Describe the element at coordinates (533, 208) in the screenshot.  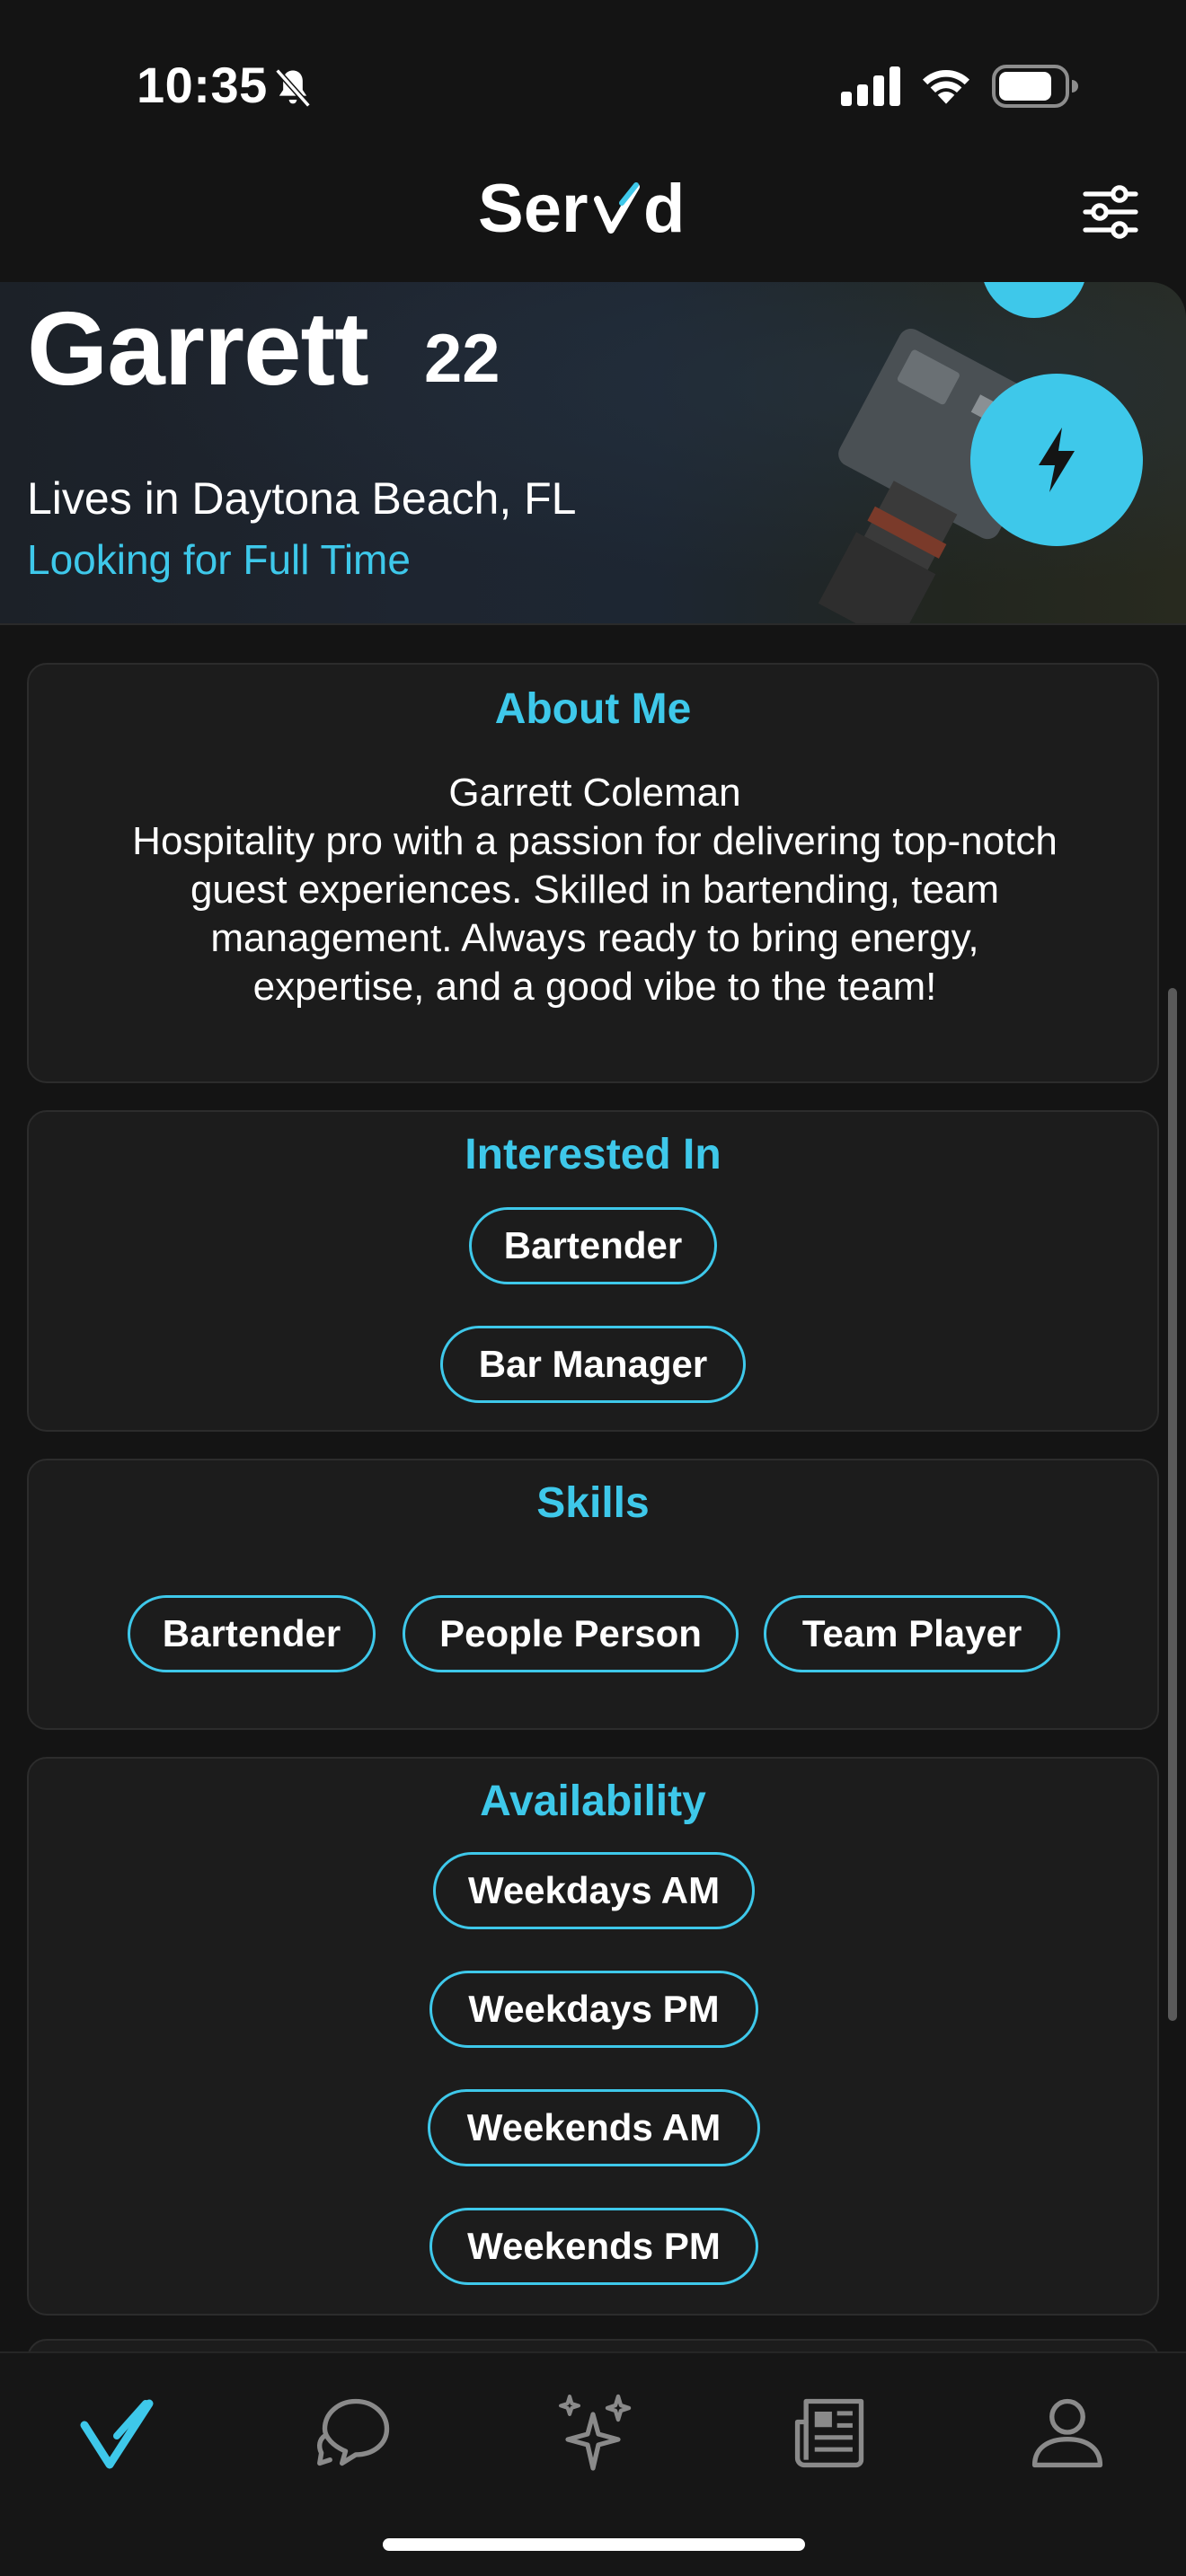
I see `svg-text: Ser` at that location.